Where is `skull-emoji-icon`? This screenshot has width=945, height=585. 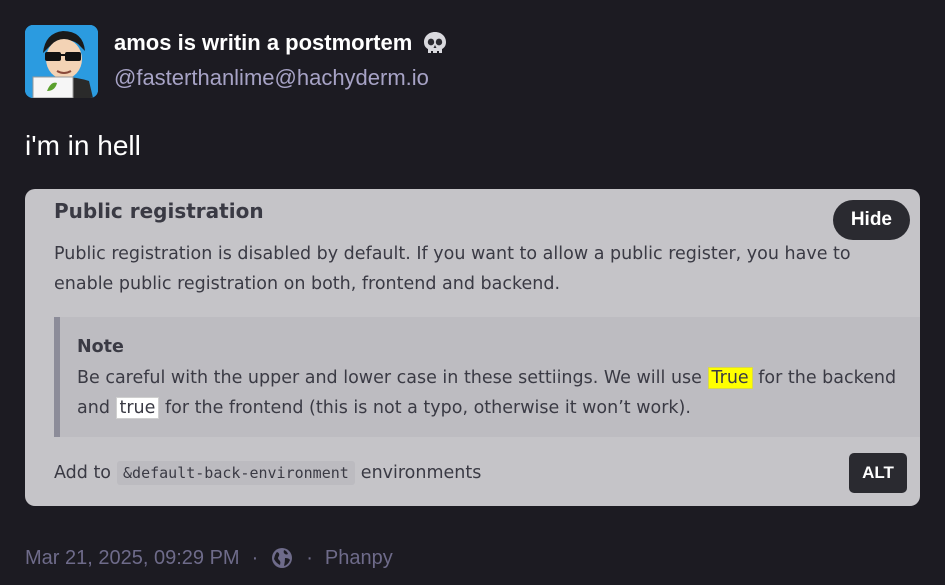
skull-emoji-icon is located at coordinates (435, 42).